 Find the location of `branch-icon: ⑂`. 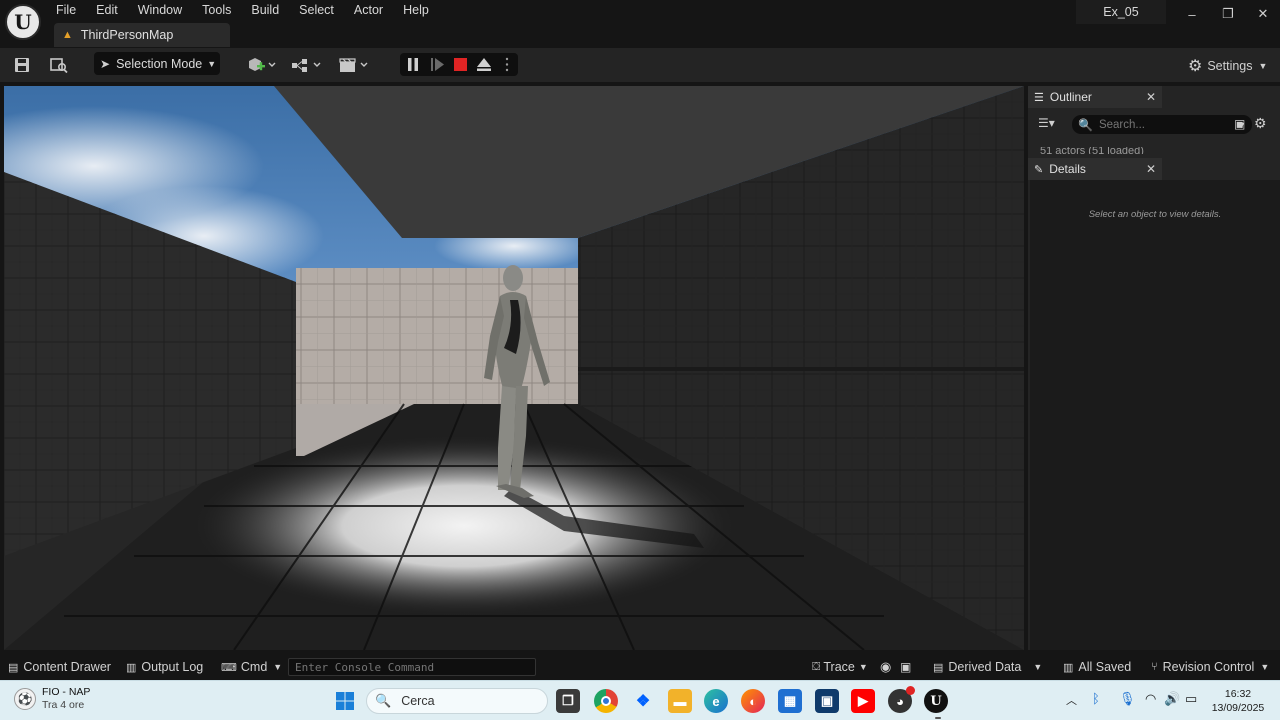

branch-icon: ⑂ is located at coordinates (1154, 667).